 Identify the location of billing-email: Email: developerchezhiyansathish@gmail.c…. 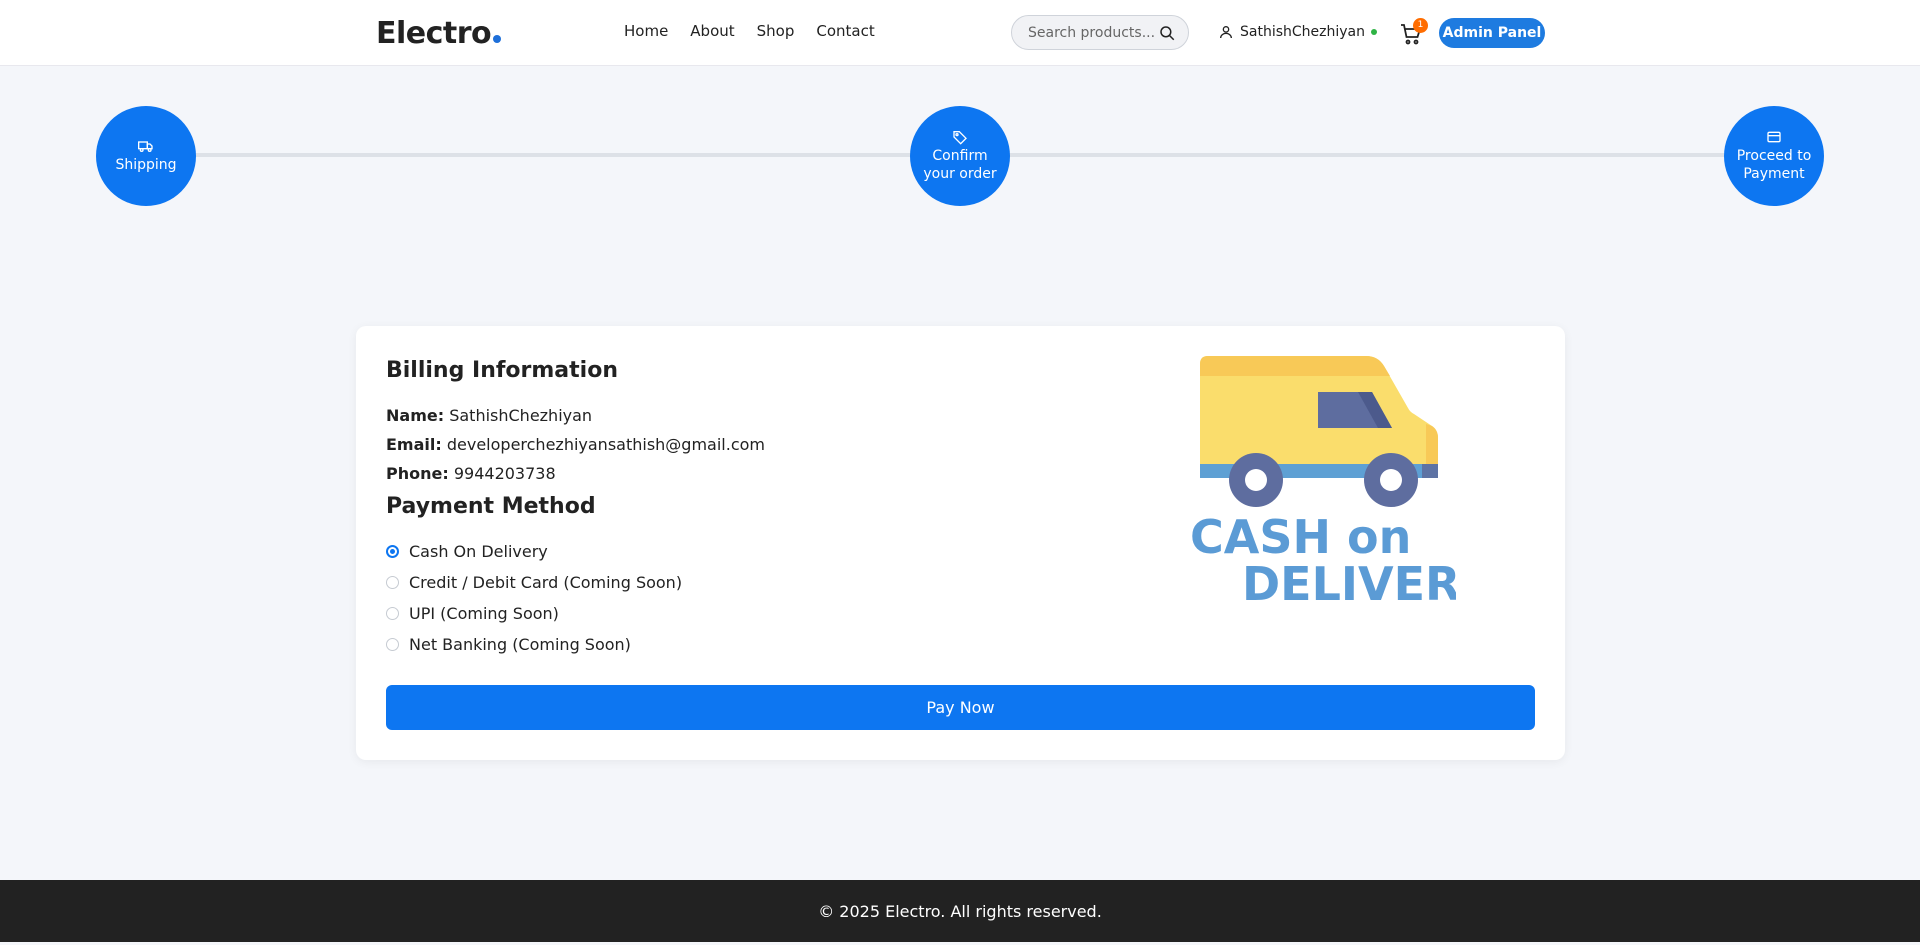
(575, 444).